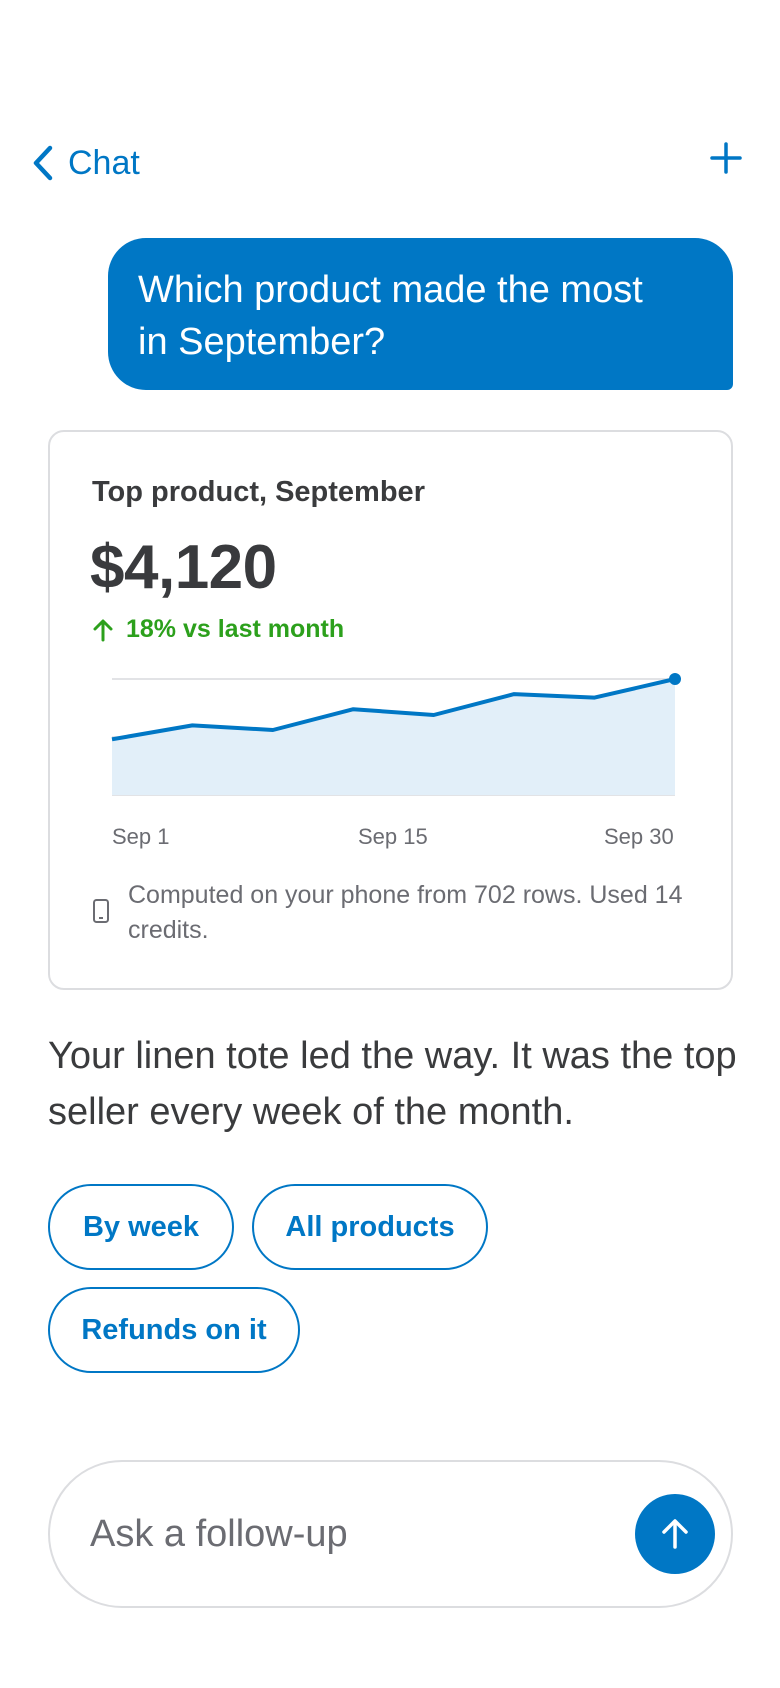 This screenshot has height=1688, width=780. Describe the element at coordinates (183, 567) in the screenshot. I see `card-value: $4,120` at that location.